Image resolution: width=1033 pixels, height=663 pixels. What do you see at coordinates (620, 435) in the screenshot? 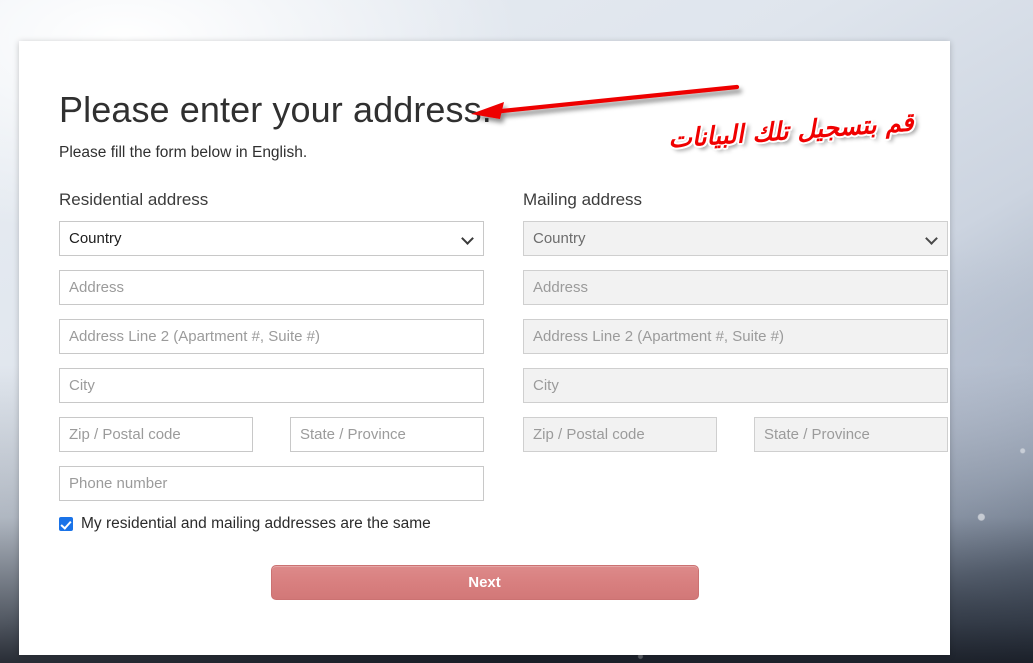
I see `mailing-zip-input` at bounding box center [620, 435].